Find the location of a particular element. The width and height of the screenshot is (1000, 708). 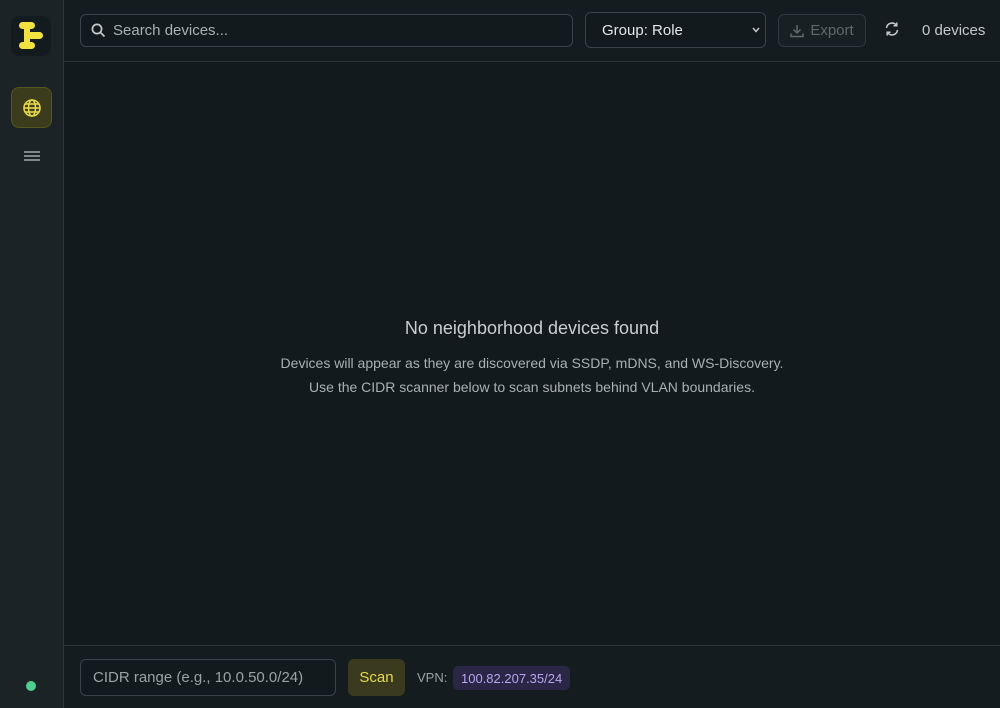

toolbar: Group: Role Export 0 devices is located at coordinates (532, 31).